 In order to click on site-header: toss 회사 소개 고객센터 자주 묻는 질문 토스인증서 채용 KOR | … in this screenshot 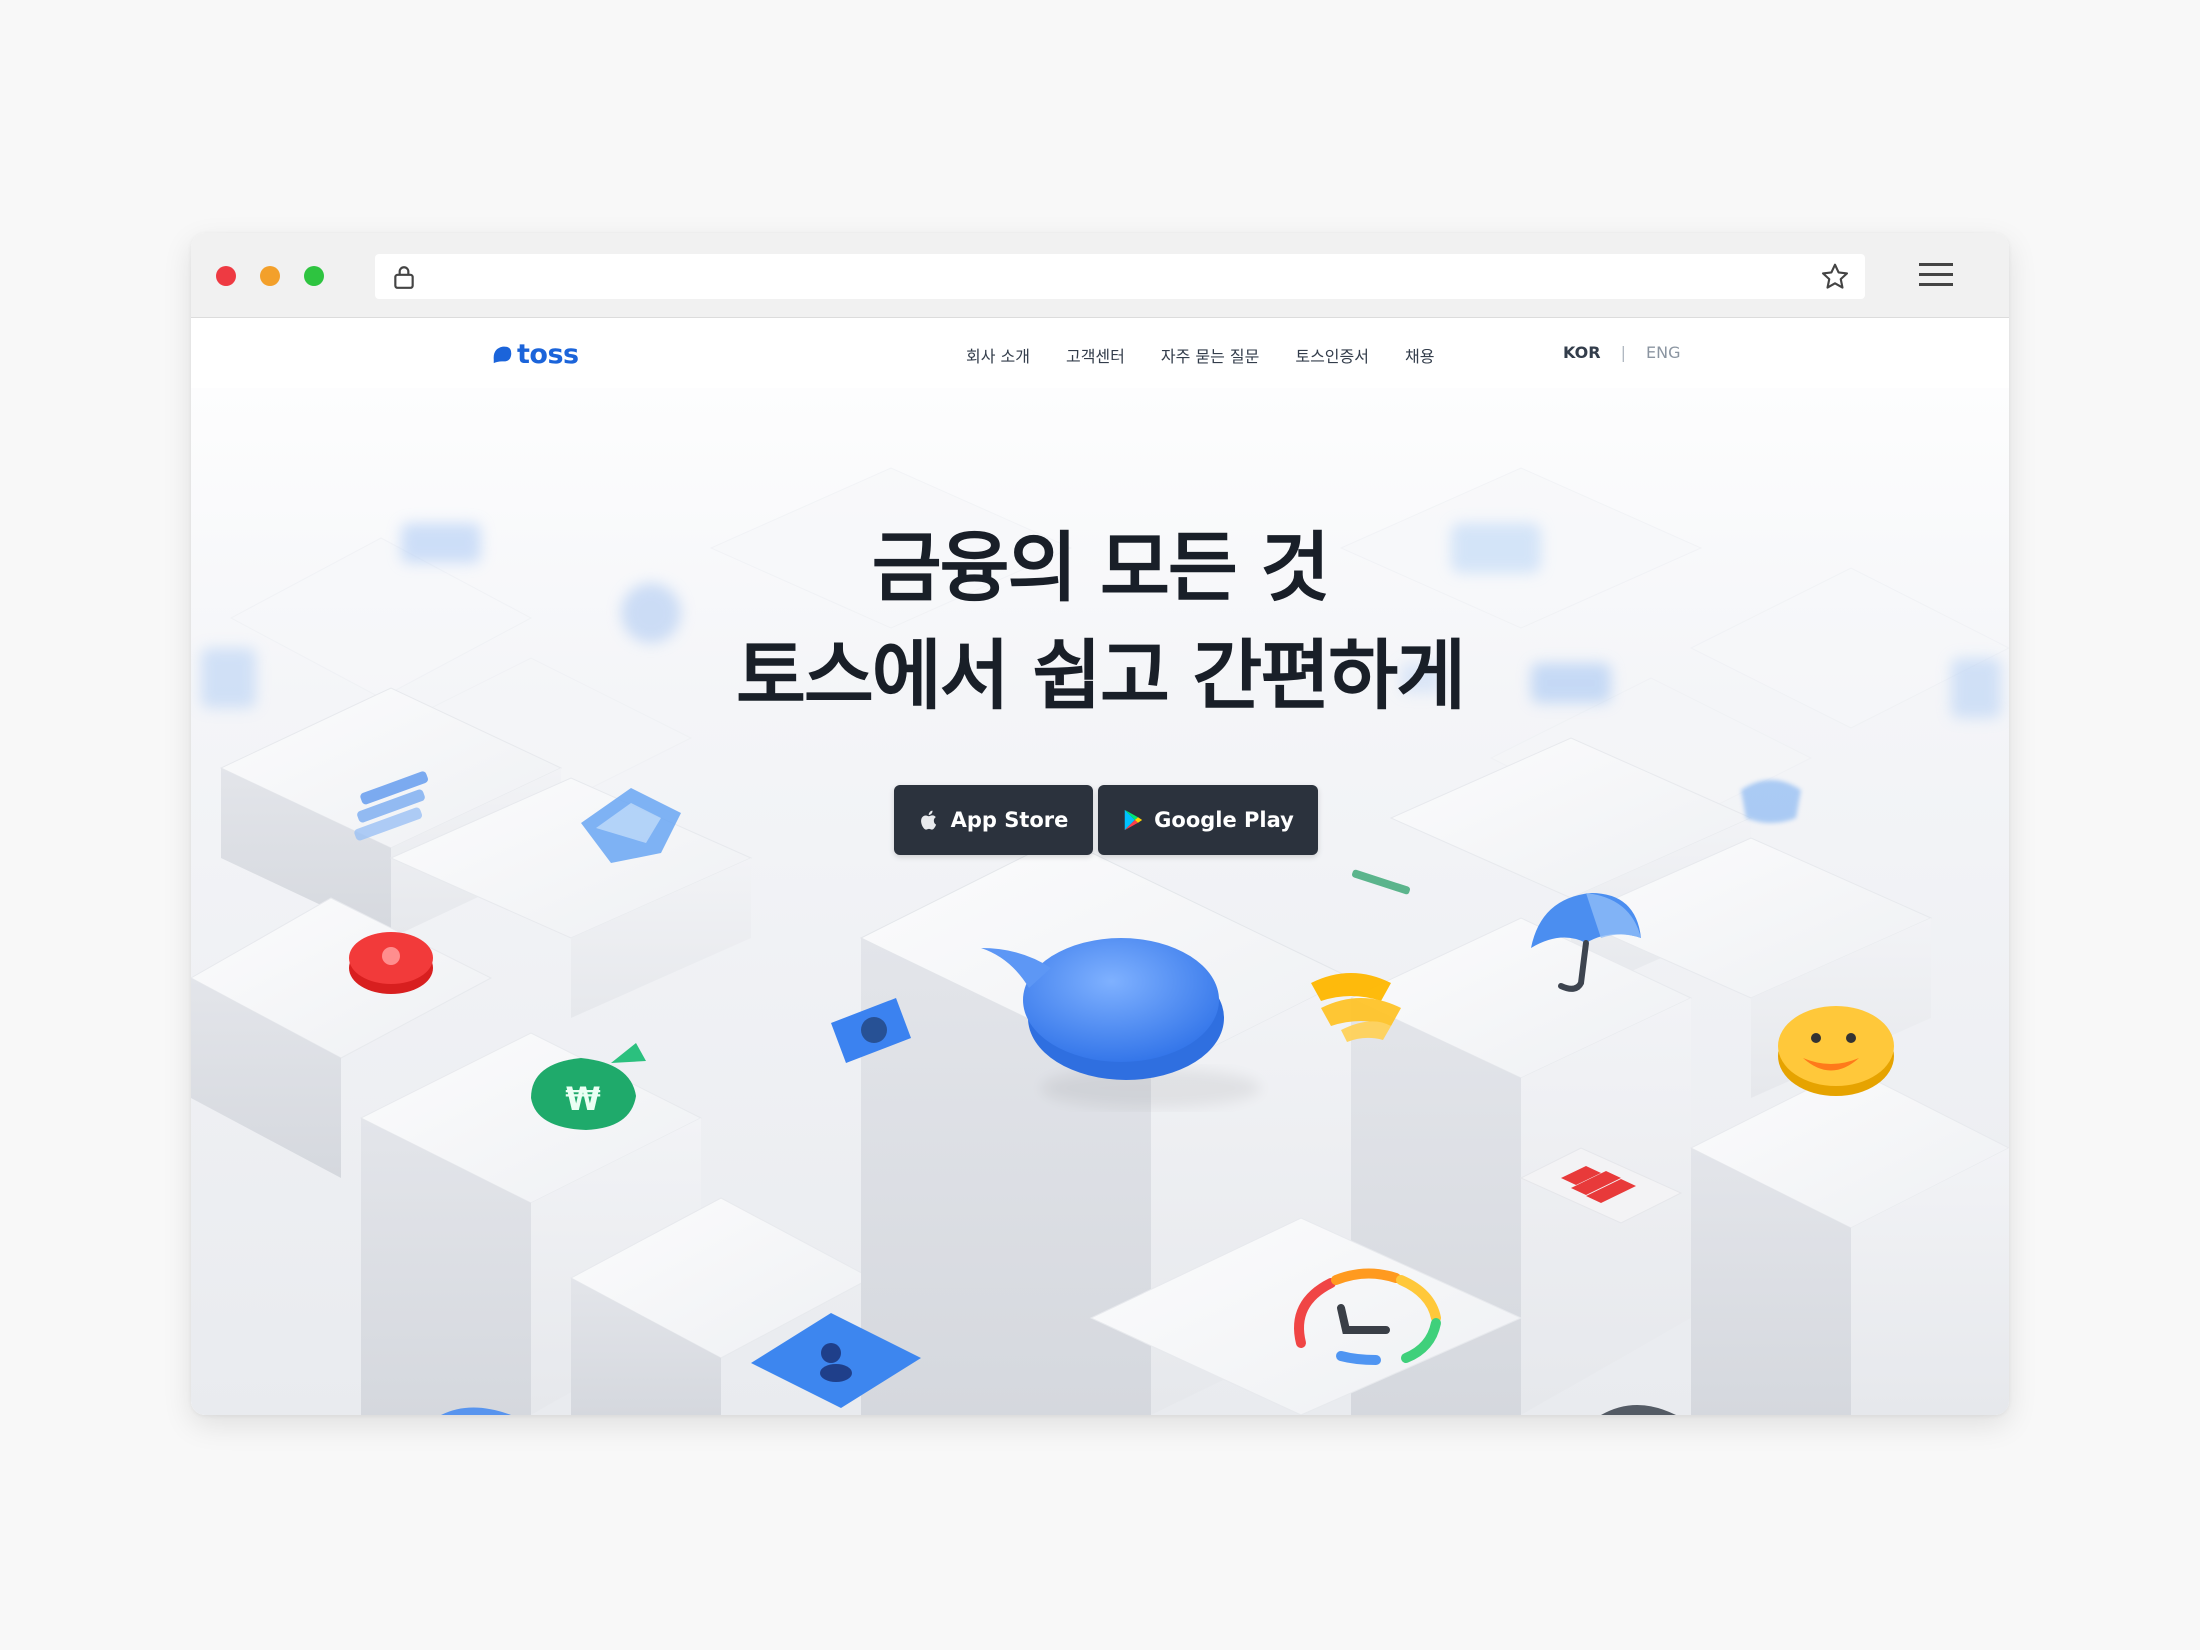, I will do `click(1100, 353)`.